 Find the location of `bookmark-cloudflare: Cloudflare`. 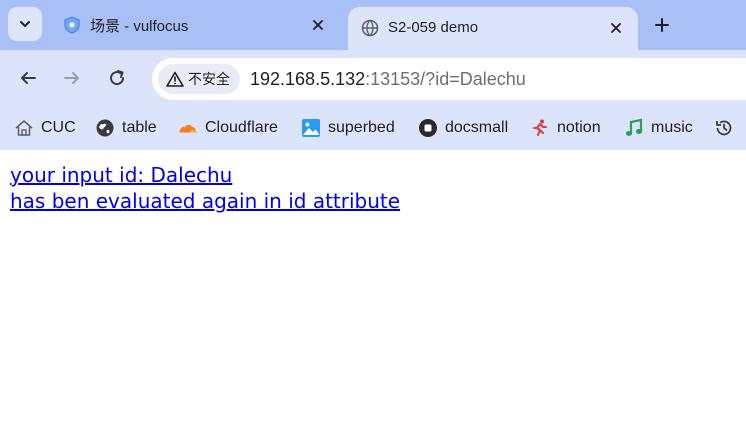

bookmark-cloudflare: Cloudflare is located at coordinates (228, 128).